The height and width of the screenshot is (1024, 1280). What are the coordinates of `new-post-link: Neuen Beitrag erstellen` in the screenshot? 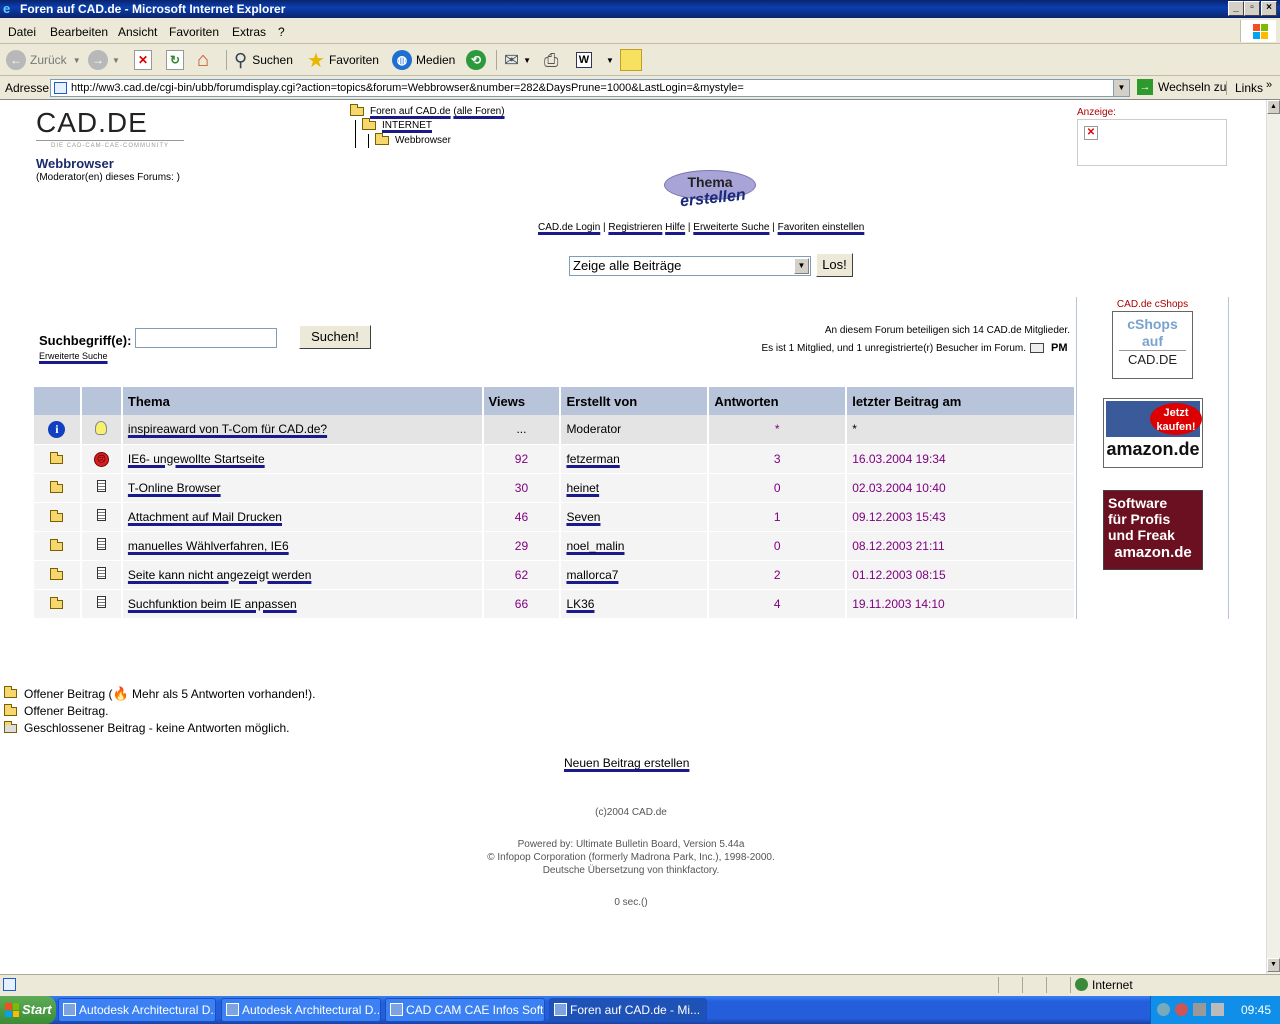 It's located at (626, 763).